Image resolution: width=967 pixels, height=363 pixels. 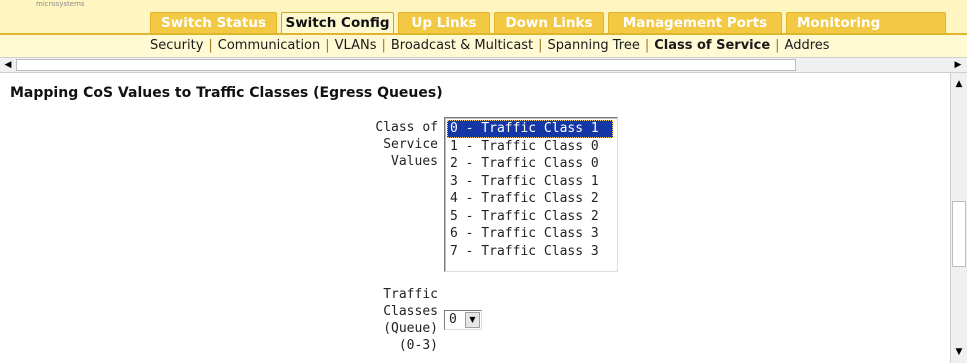 What do you see at coordinates (472, 320) in the screenshot?
I see `chevron-down-icon: ▼` at bounding box center [472, 320].